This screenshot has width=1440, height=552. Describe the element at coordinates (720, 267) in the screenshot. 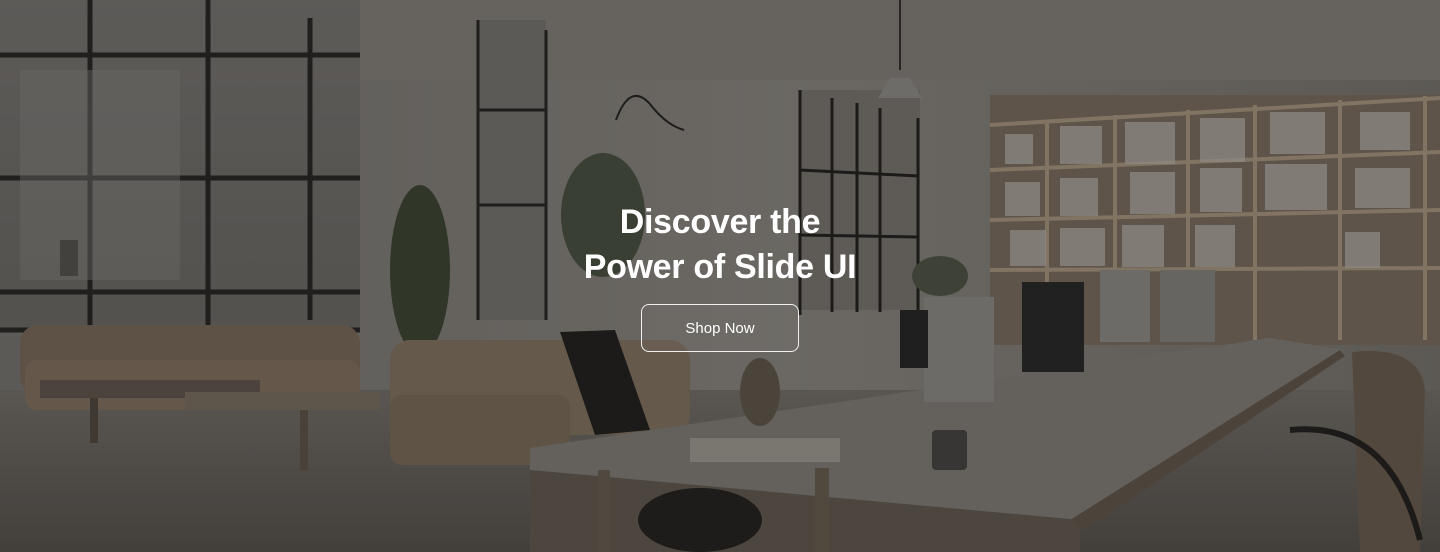

I see `hero-headline-line-2: Power of Slide UI` at that location.